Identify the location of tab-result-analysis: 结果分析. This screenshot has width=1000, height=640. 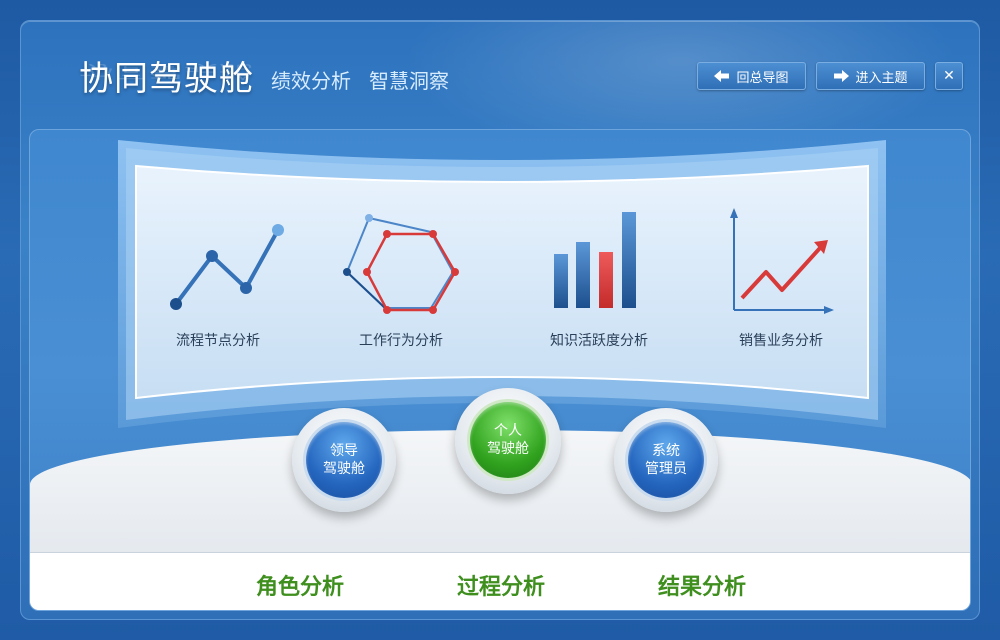
(702, 585).